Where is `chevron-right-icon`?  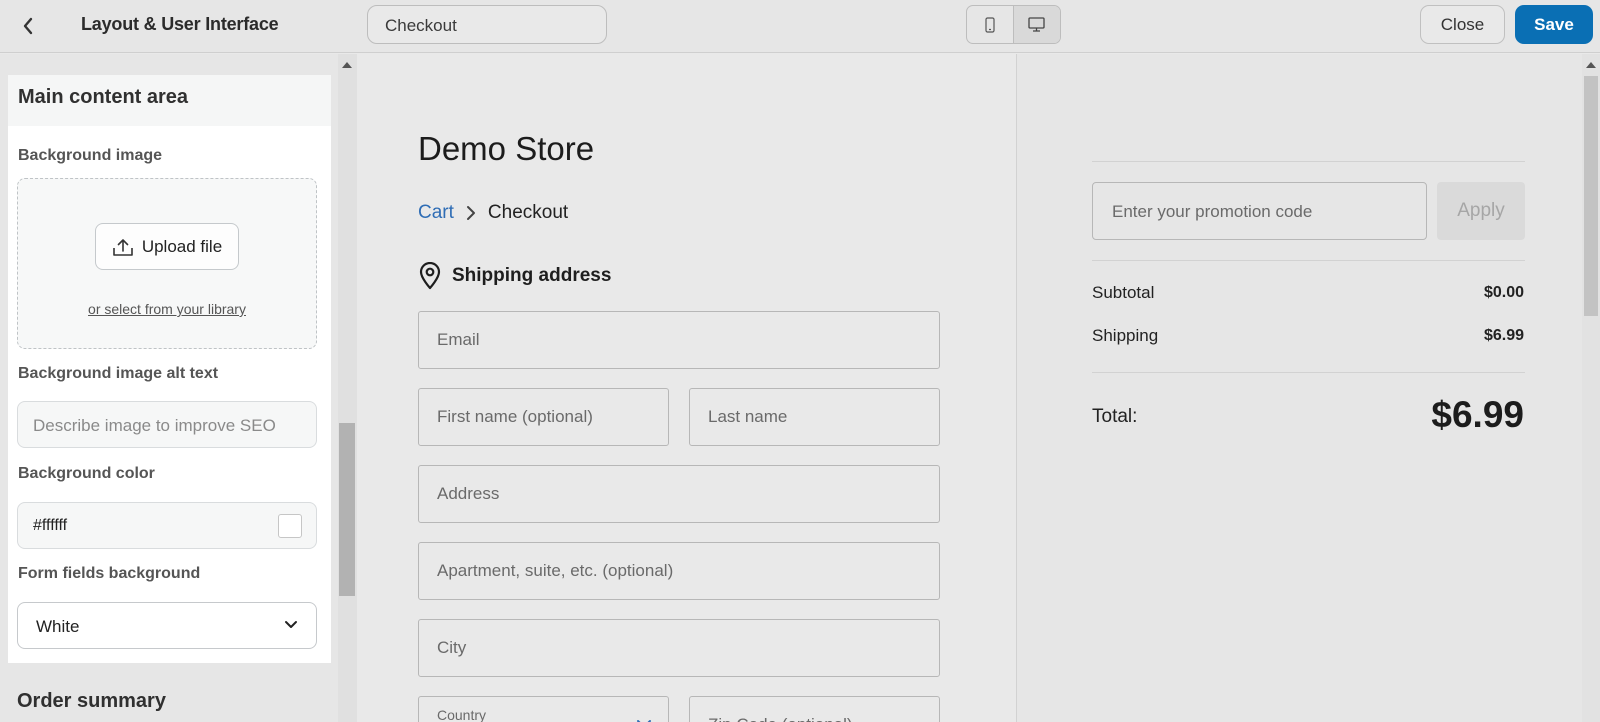
chevron-right-icon is located at coordinates (470, 213).